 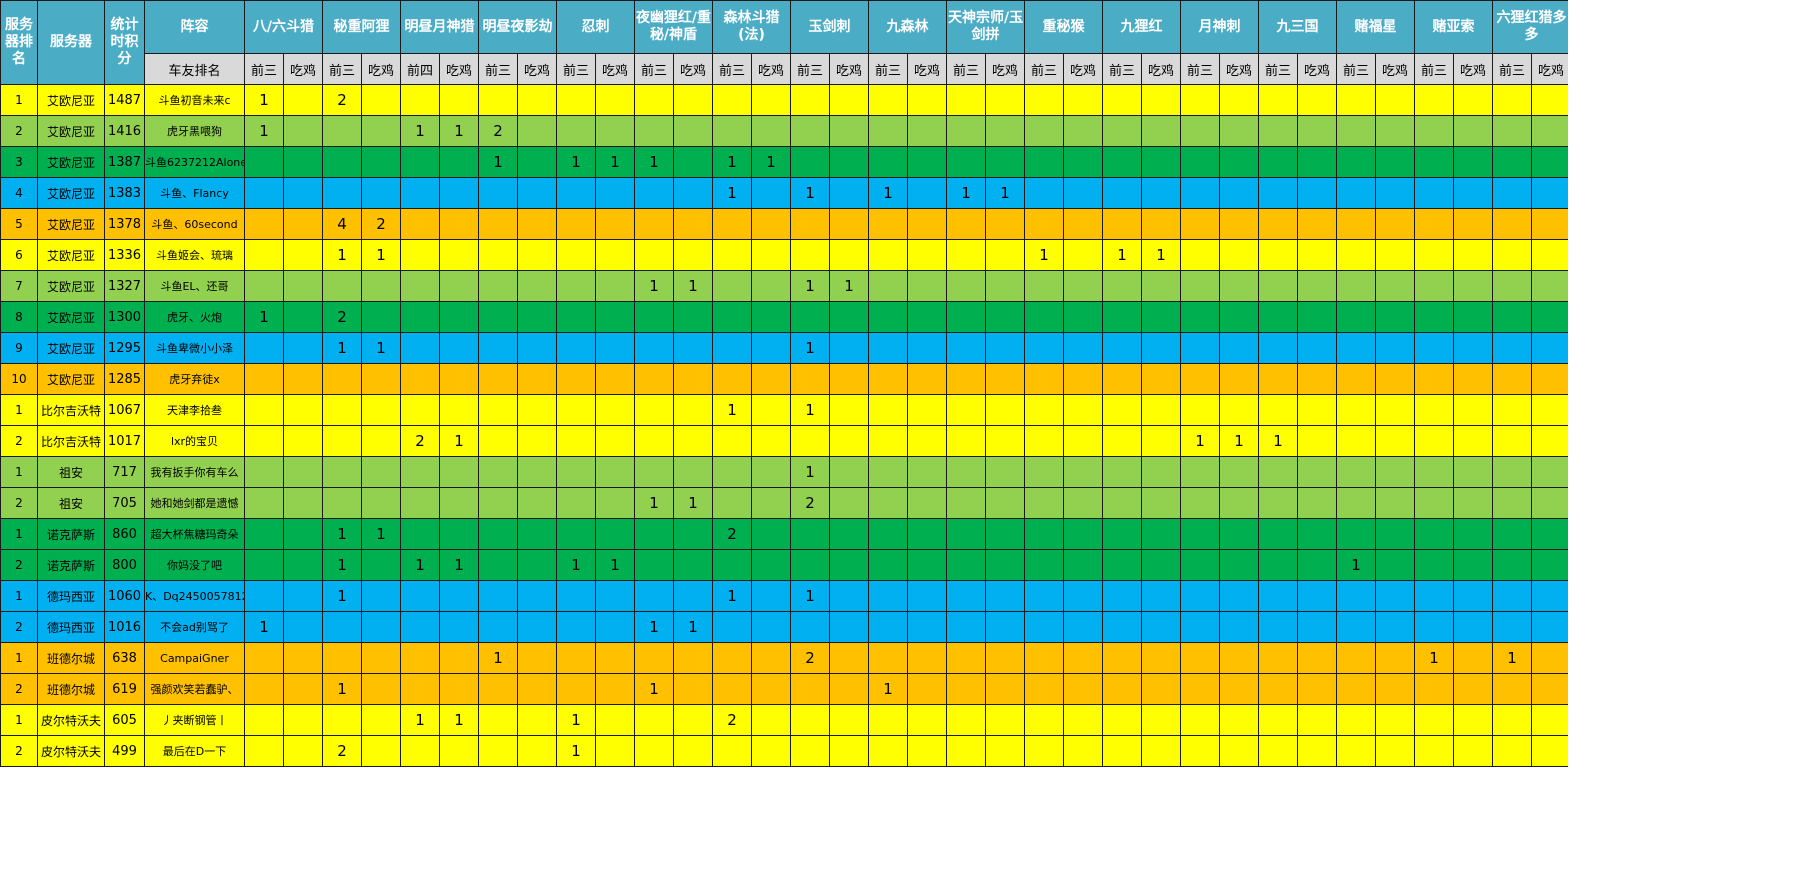 I want to click on header-lineup: 八/六斗猎, so click(x=283, y=27).